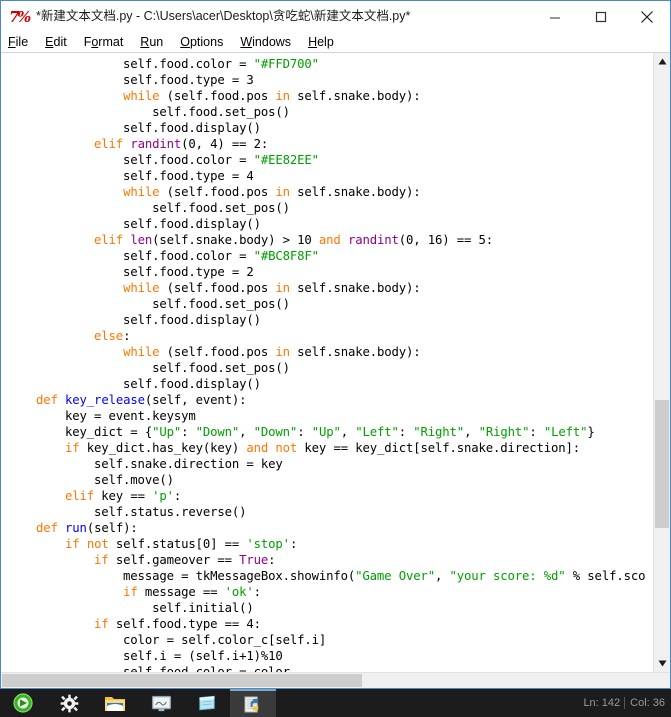 Image resolution: width=671 pixels, height=717 pixels. What do you see at coordinates (647, 703) in the screenshot?
I see `status-column-number: Col: 36` at bounding box center [647, 703].